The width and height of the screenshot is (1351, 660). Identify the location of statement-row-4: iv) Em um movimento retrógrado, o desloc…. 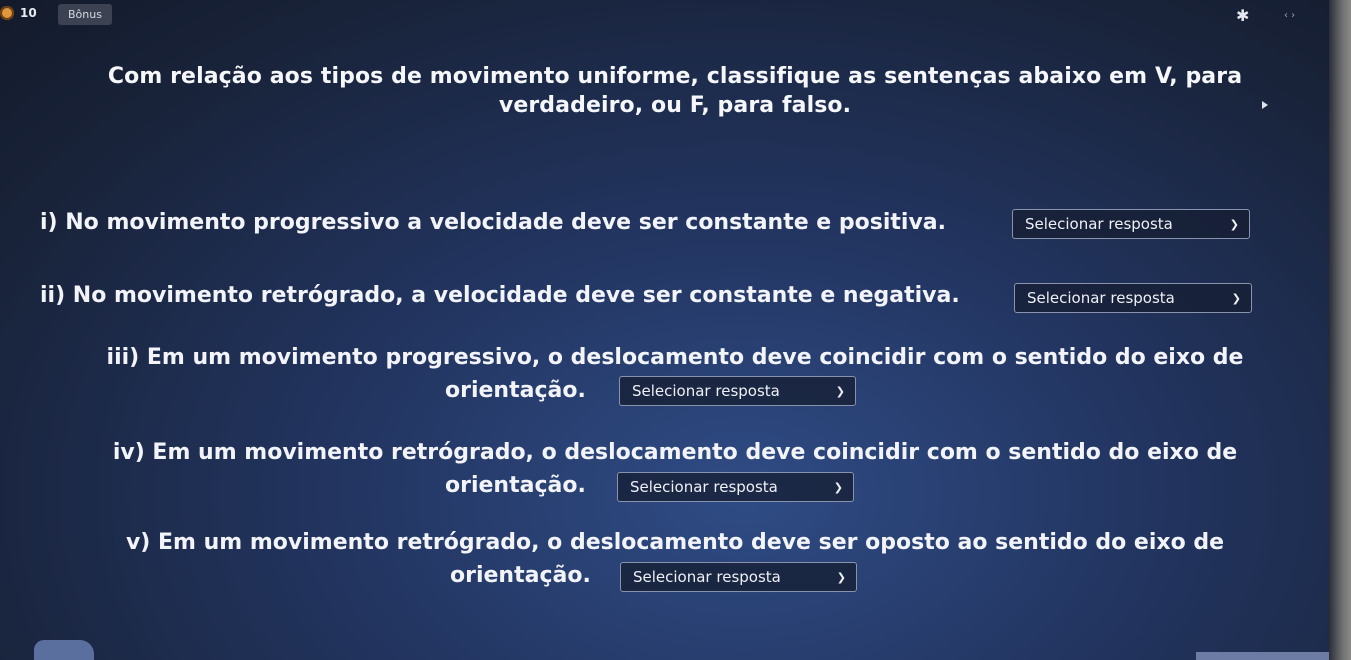
(675, 453).